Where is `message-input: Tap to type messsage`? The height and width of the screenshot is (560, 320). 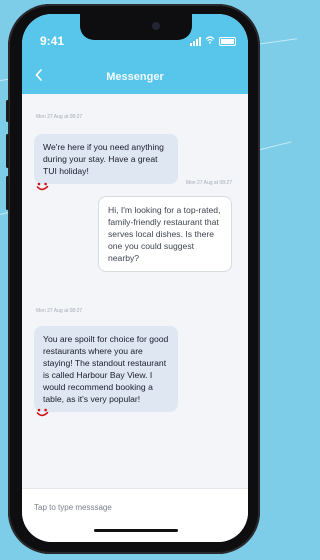
message-input: Tap to type messsage is located at coordinates (73, 507).